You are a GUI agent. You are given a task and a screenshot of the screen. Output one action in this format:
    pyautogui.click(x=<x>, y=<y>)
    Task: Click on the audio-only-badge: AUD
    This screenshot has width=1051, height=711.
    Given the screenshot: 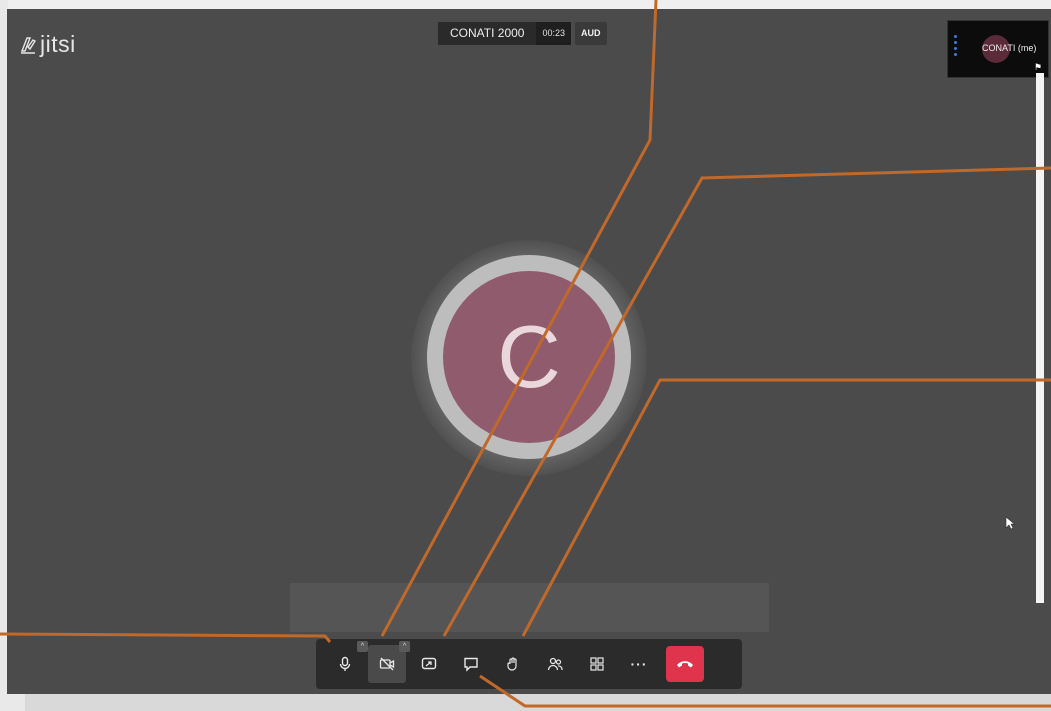 What is the action you would take?
    pyautogui.click(x=591, y=33)
    